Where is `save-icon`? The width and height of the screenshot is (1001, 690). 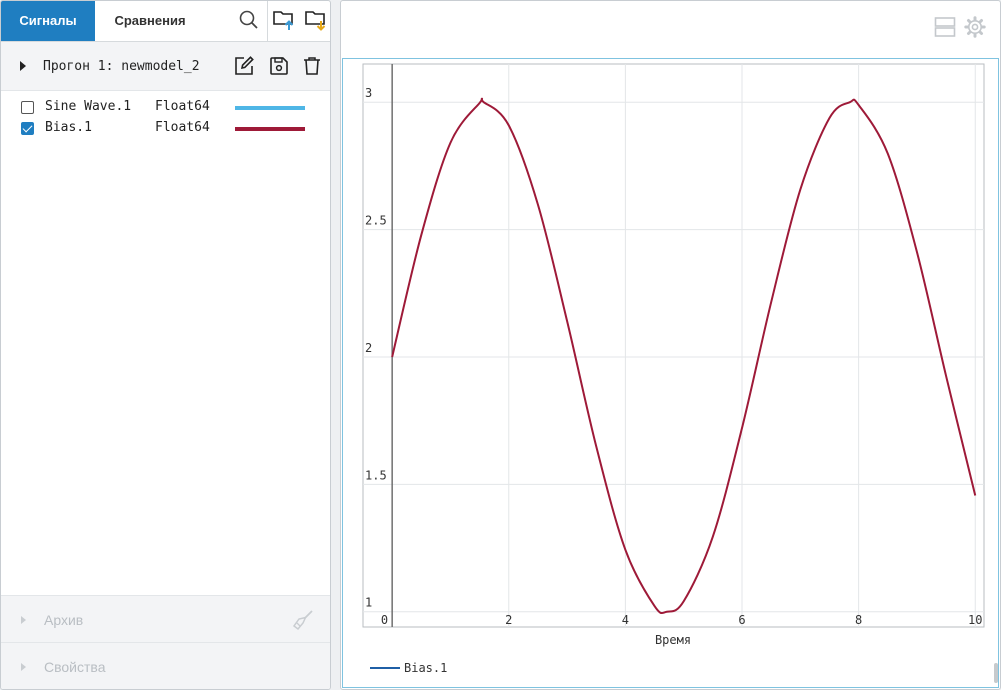 save-icon is located at coordinates (279, 66).